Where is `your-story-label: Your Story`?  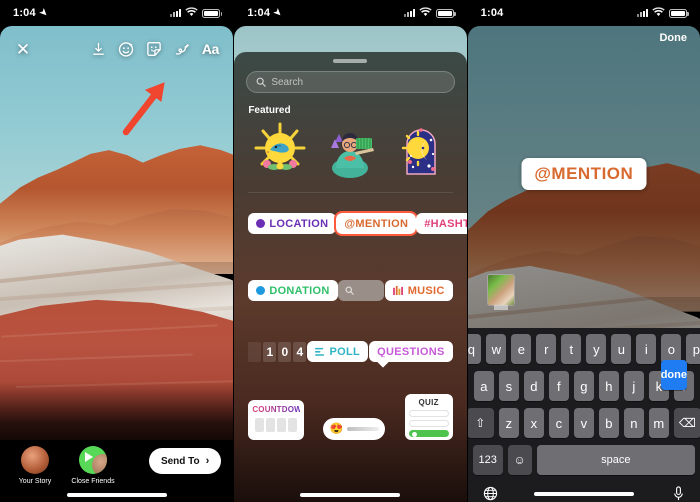 your-story-label: Your Story is located at coordinates (35, 481).